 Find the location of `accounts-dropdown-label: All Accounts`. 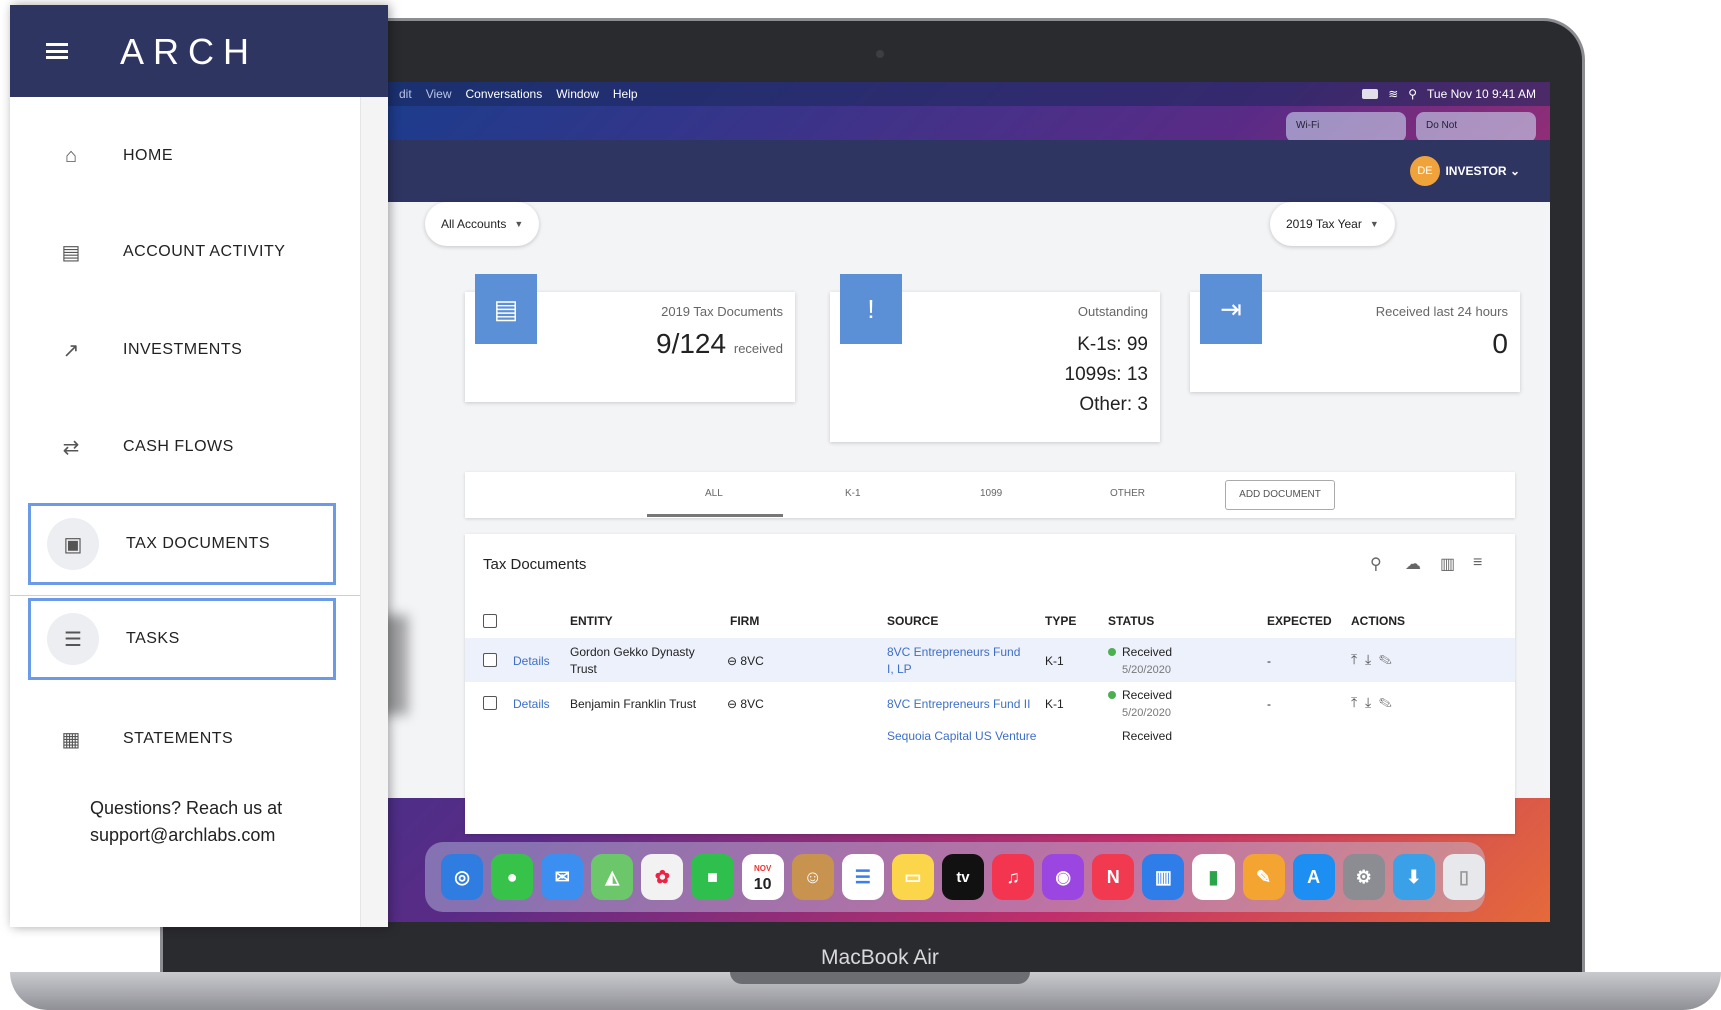

accounts-dropdown-label: All Accounts is located at coordinates (474, 224).